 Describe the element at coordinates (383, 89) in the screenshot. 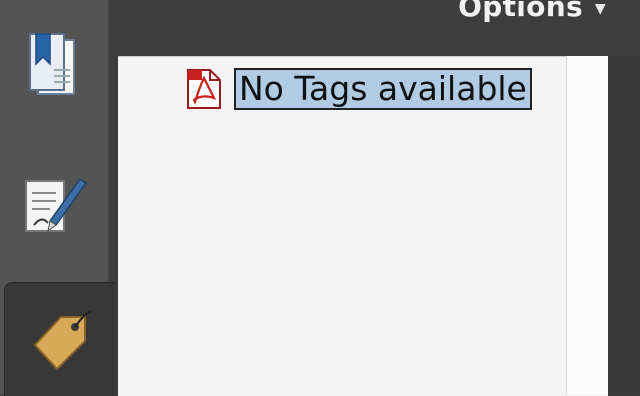

I see `tag-item-label: No Tags available` at that location.